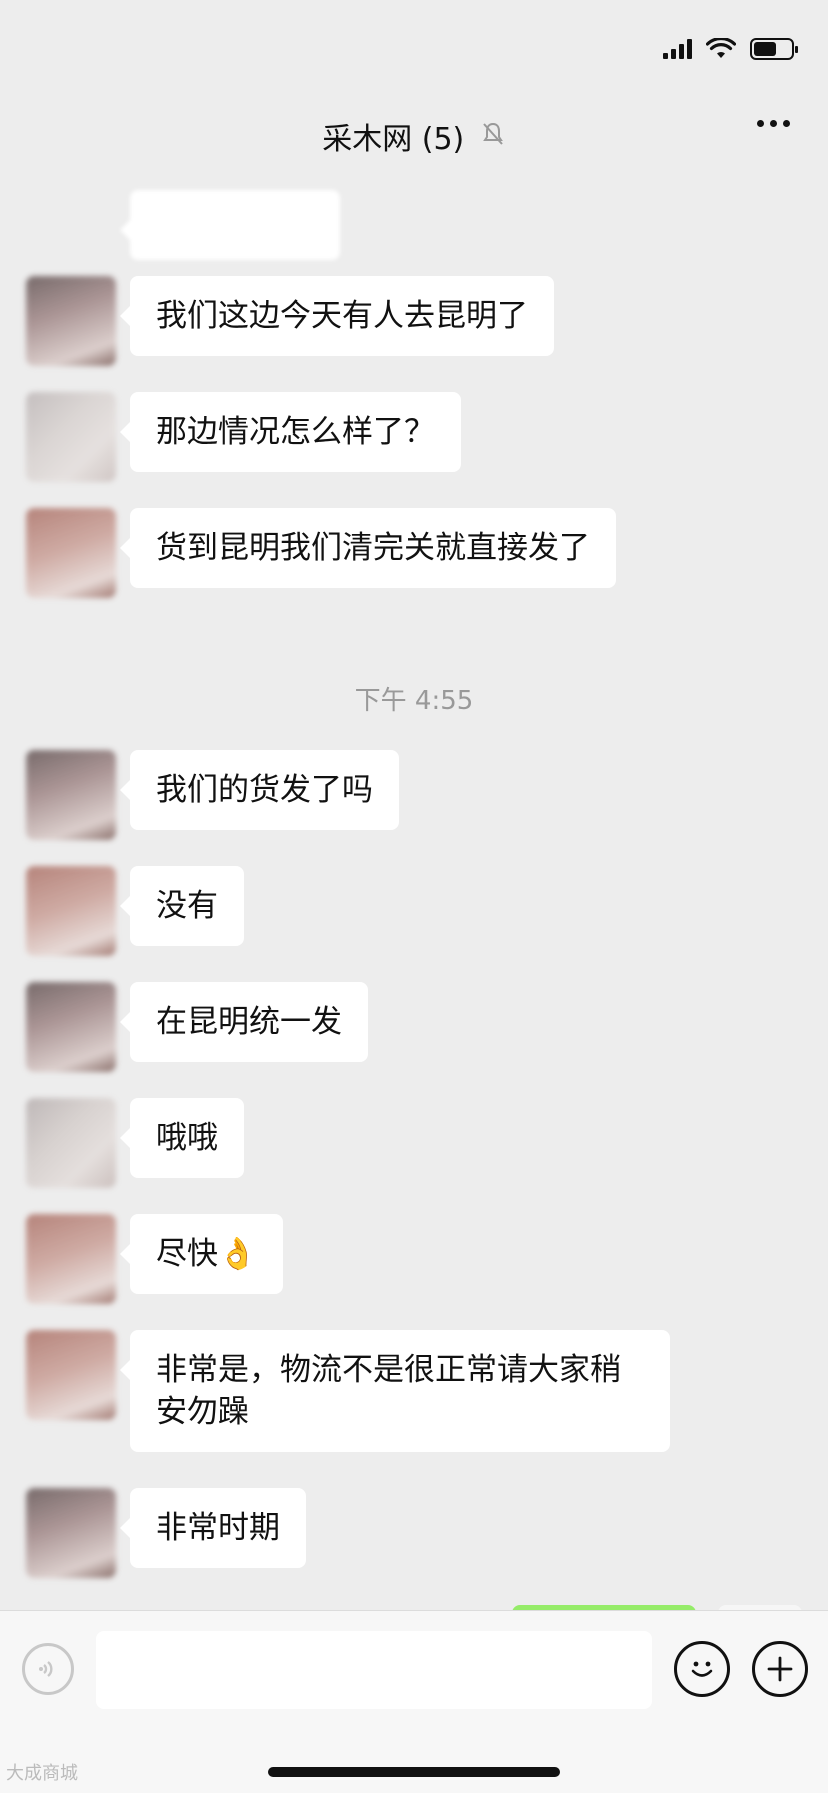 Image resolution: width=828 pixels, height=1793 pixels. What do you see at coordinates (290, 432) in the screenshot?
I see `message-bubble: 那边情况怎么样了？` at bounding box center [290, 432].